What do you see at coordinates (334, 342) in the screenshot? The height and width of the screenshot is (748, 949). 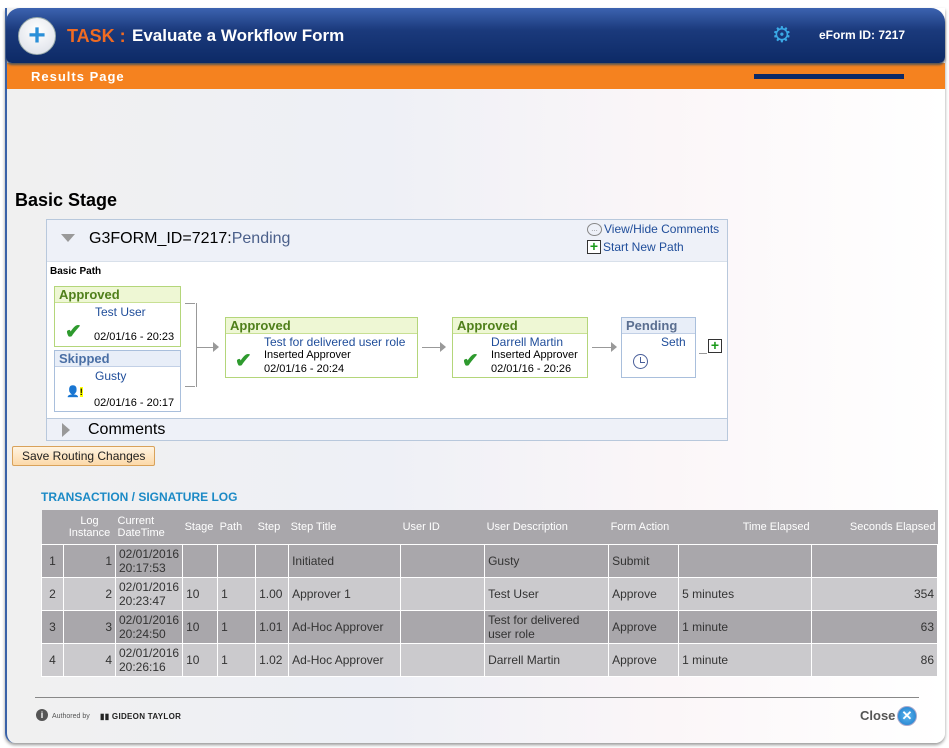 I see `node-approver: Test for delivered user role` at bounding box center [334, 342].